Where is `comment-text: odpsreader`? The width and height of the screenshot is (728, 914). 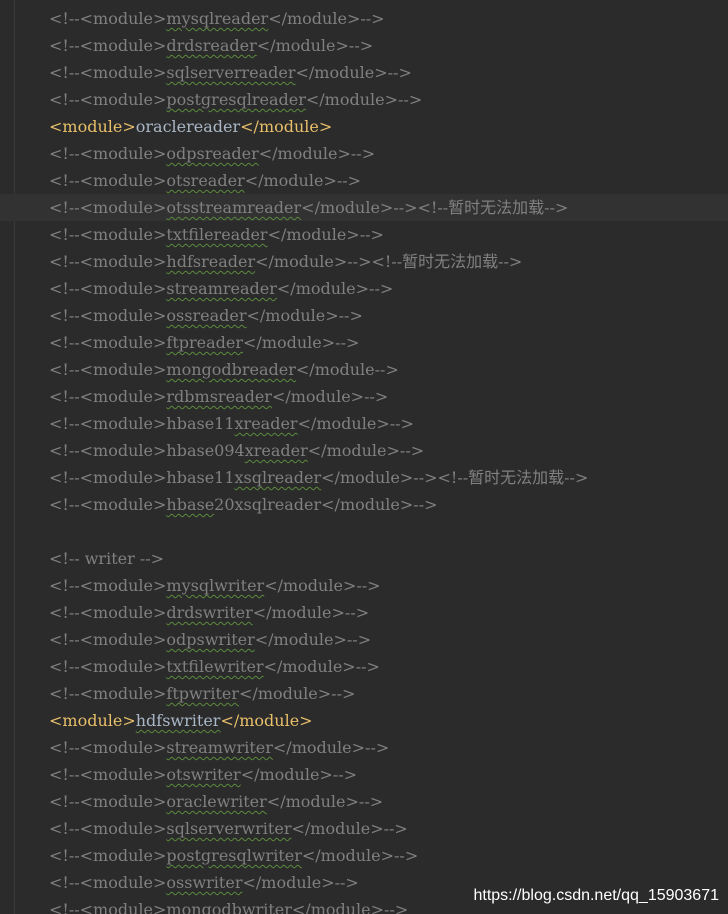 comment-text: odpsreader is located at coordinates (212, 153).